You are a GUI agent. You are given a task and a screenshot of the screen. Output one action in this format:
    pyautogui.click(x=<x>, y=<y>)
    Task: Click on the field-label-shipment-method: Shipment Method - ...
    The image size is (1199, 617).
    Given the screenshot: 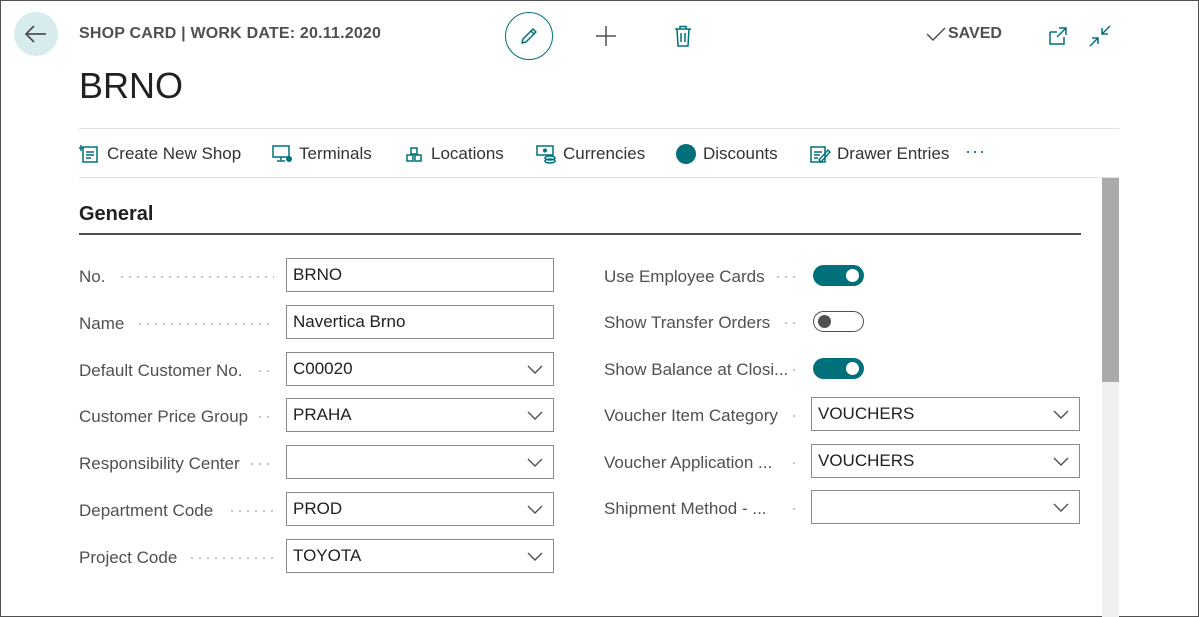 What is the action you would take?
    pyautogui.click(x=685, y=508)
    